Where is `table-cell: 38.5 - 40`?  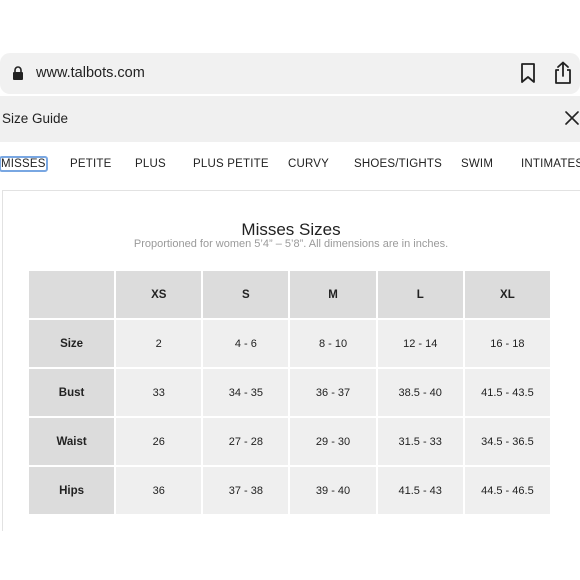 table-cell: 38.5 - 40 is located at coordinates (420, 392).